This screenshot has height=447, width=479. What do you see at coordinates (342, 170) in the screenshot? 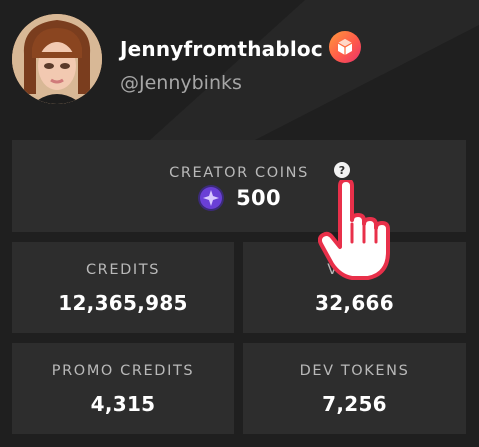
I see `help-icon: ?` at bounding box center [342, 170].